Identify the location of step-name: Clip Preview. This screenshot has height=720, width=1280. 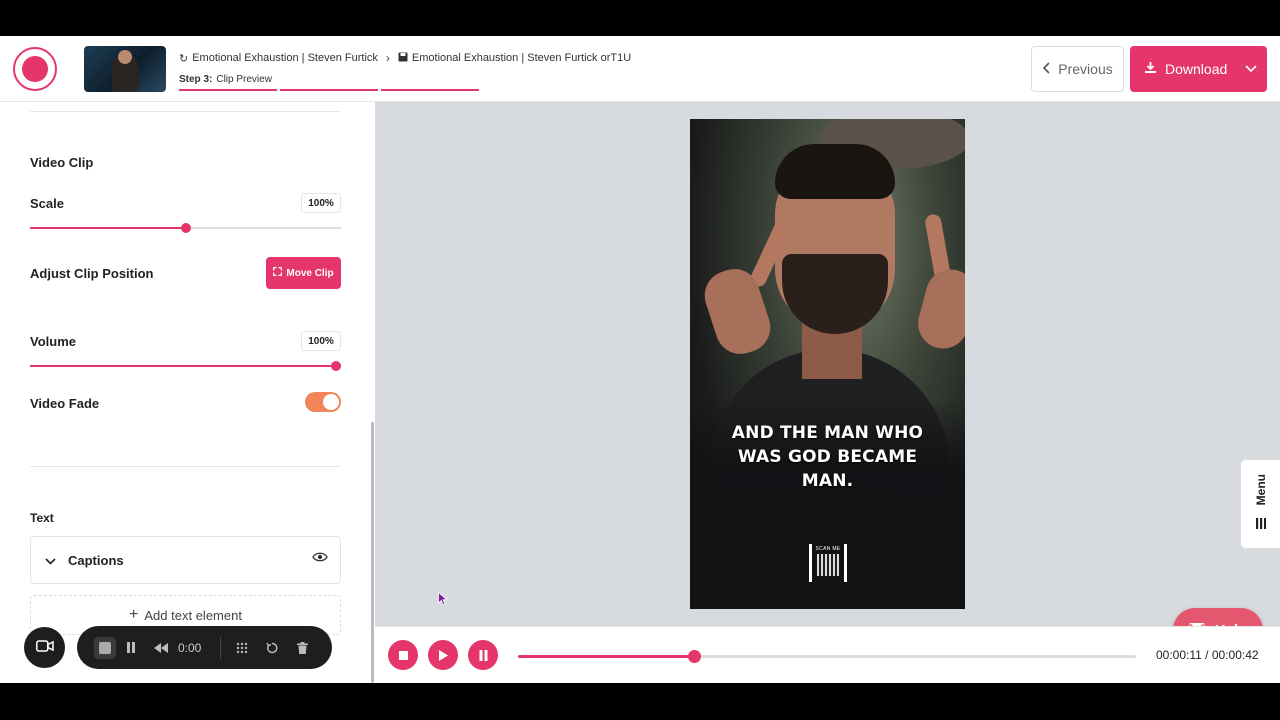
(244, 79).